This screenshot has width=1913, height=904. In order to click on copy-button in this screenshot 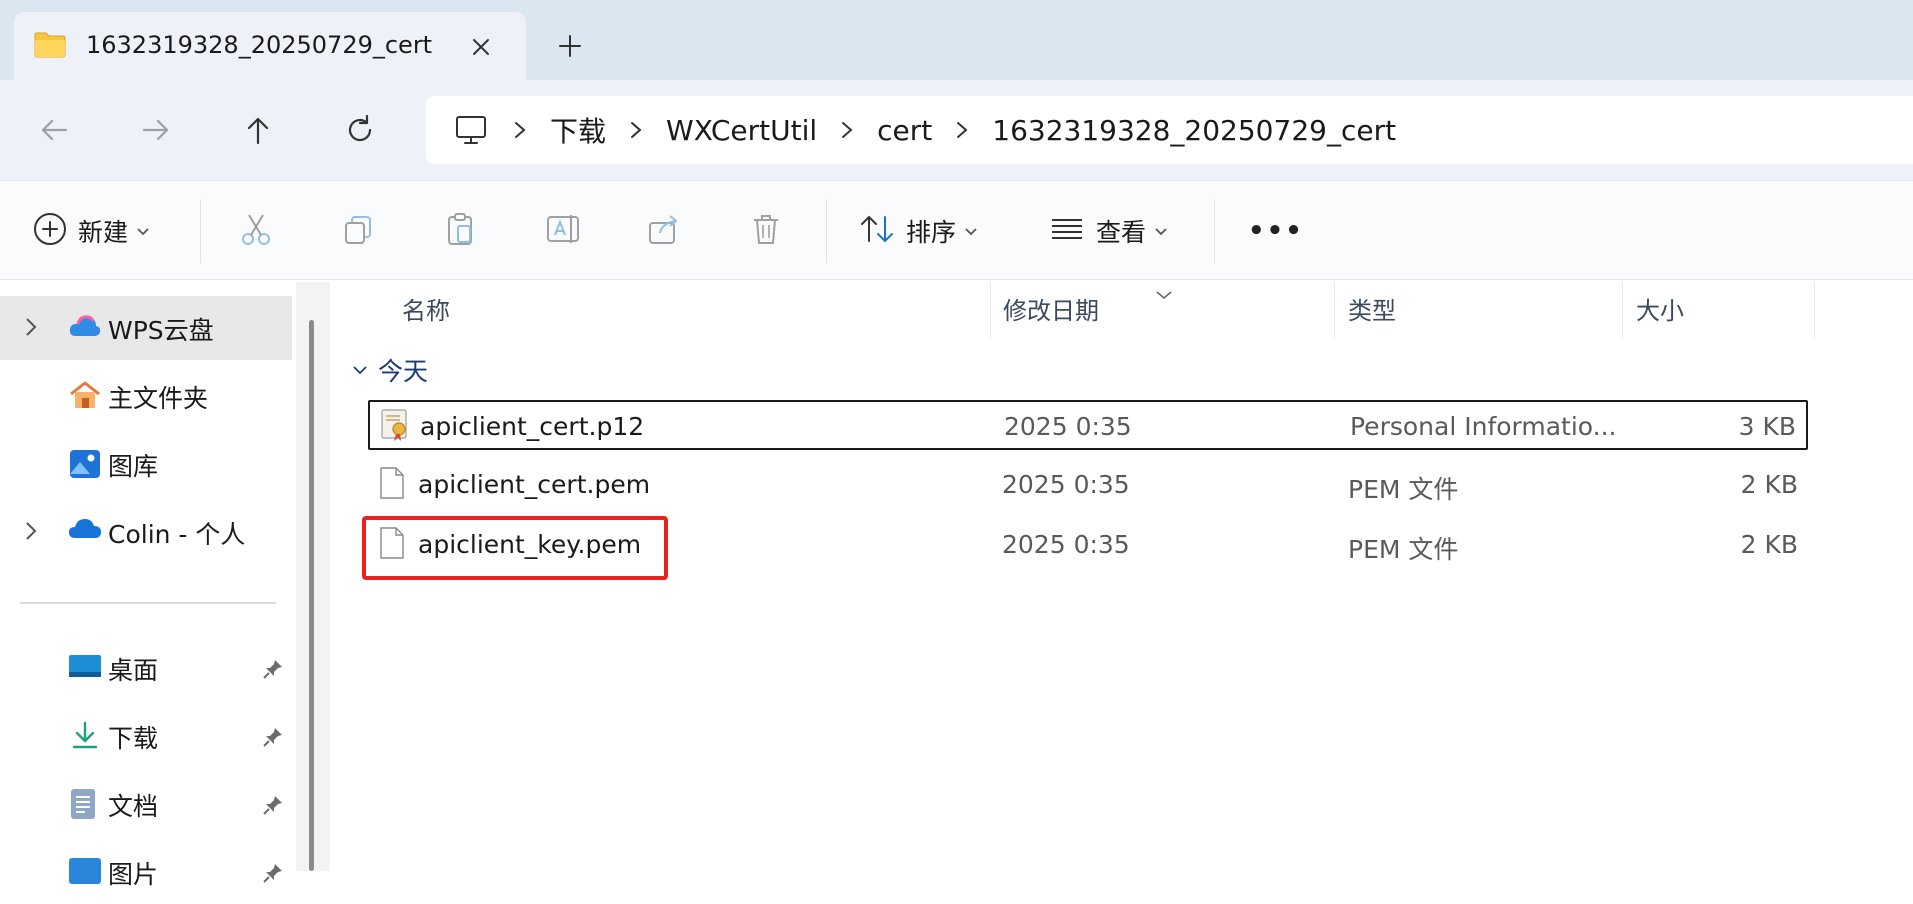, I will do `click(358, 231)`.